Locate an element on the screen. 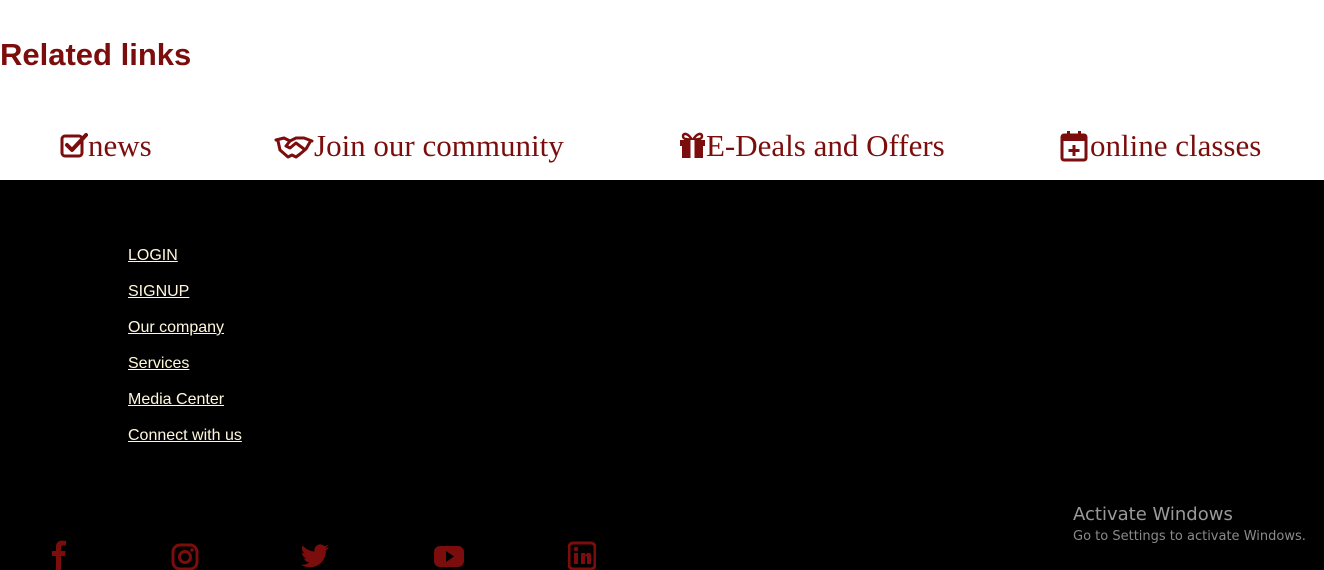  footer-link-item: Services is located at coordinates (185, 372).